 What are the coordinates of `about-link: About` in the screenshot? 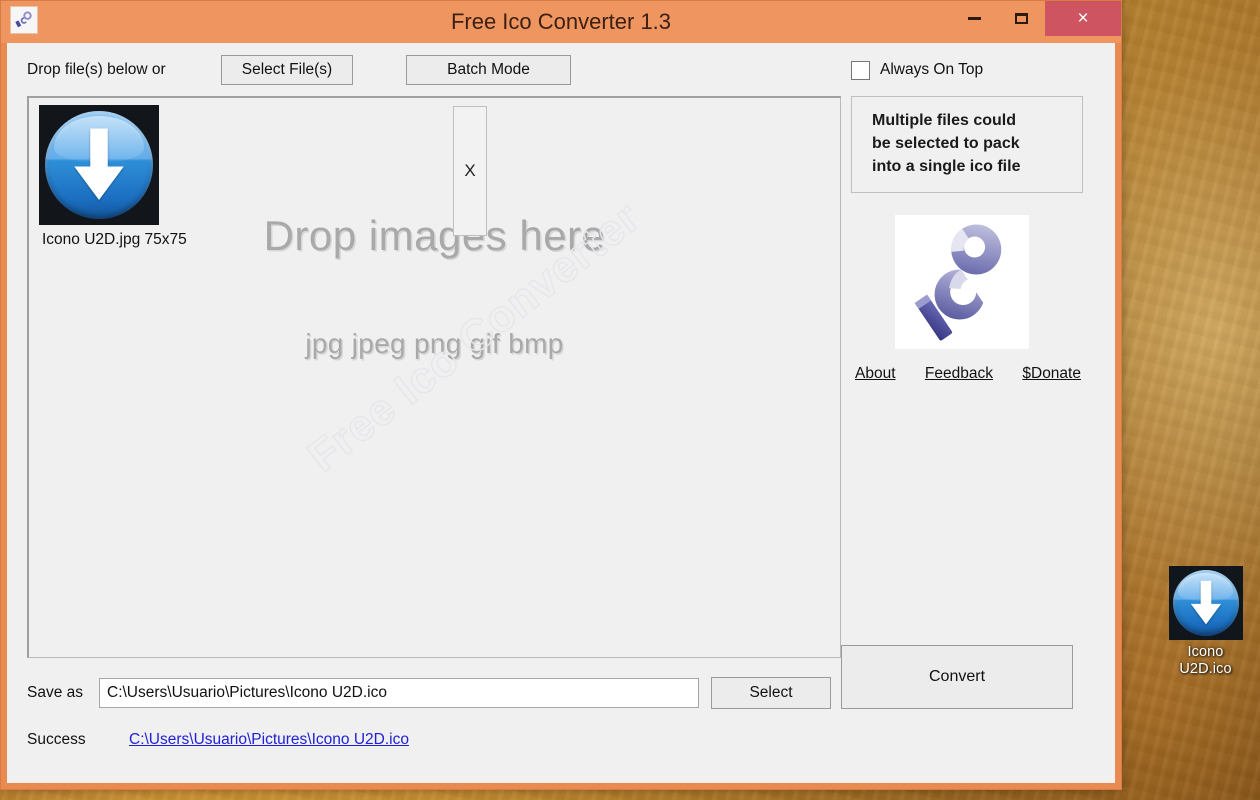 It's located at (875, 374).